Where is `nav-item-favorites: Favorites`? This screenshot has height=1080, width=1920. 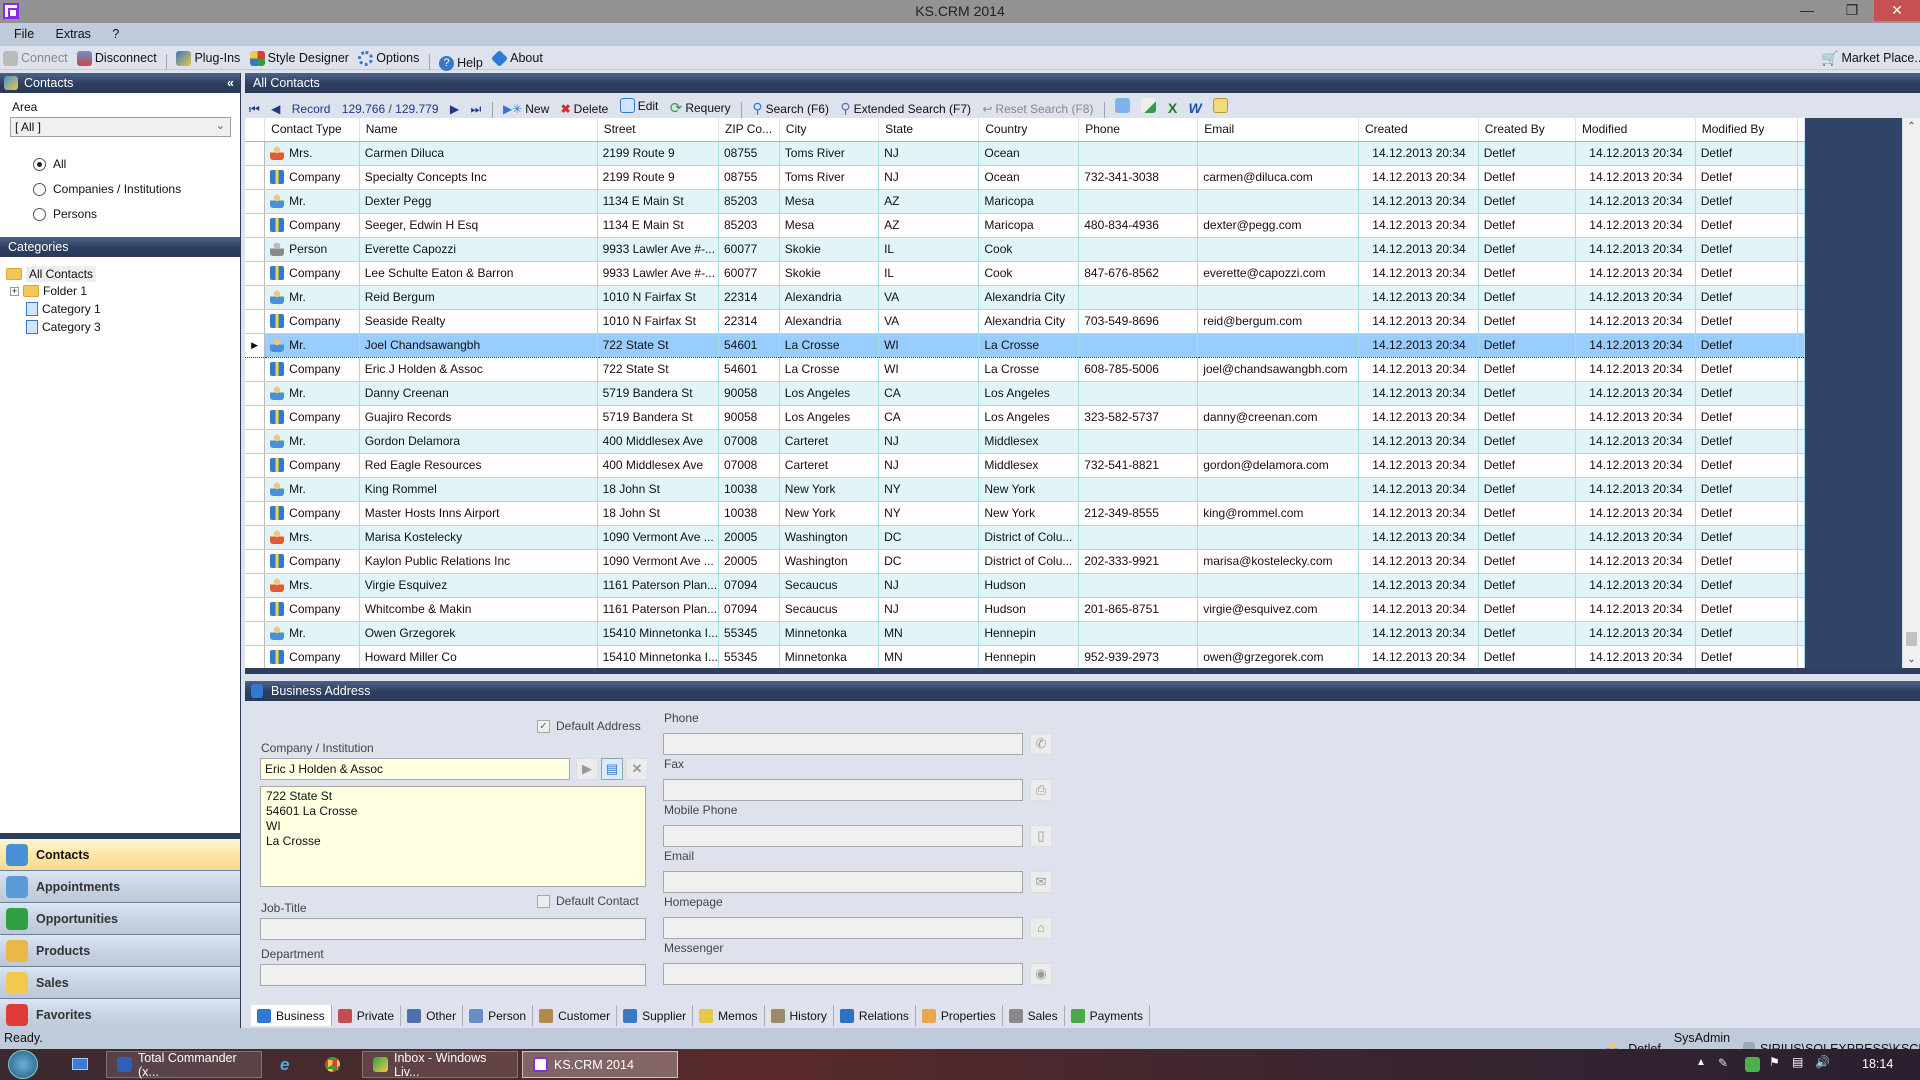 nav-item-favorites: Favorites is located at coordinates (120, 1015).